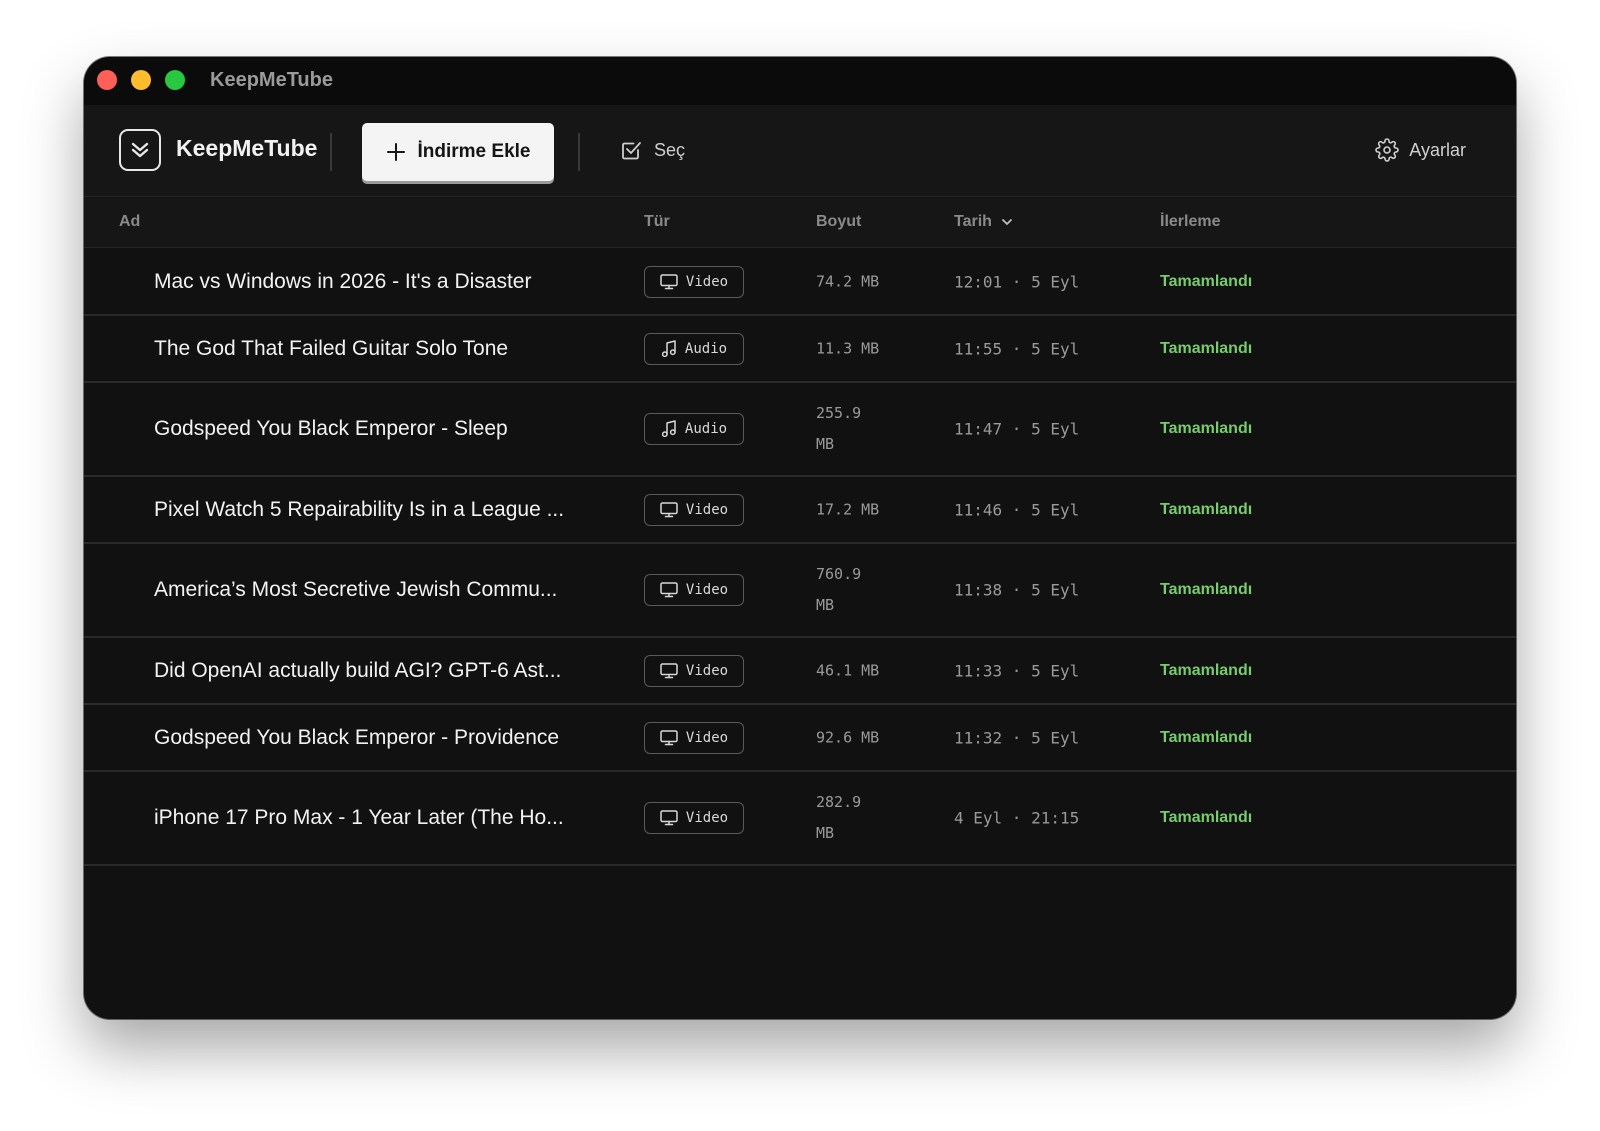 Image resolution: width=1600 pixels, height=1131 pixels. What do you see at coordinates (343, 281) in the screenshot?
I see `download-title: Mac vs Windows in 2026 - It's a Disaster` at bounding box center [343, 281].